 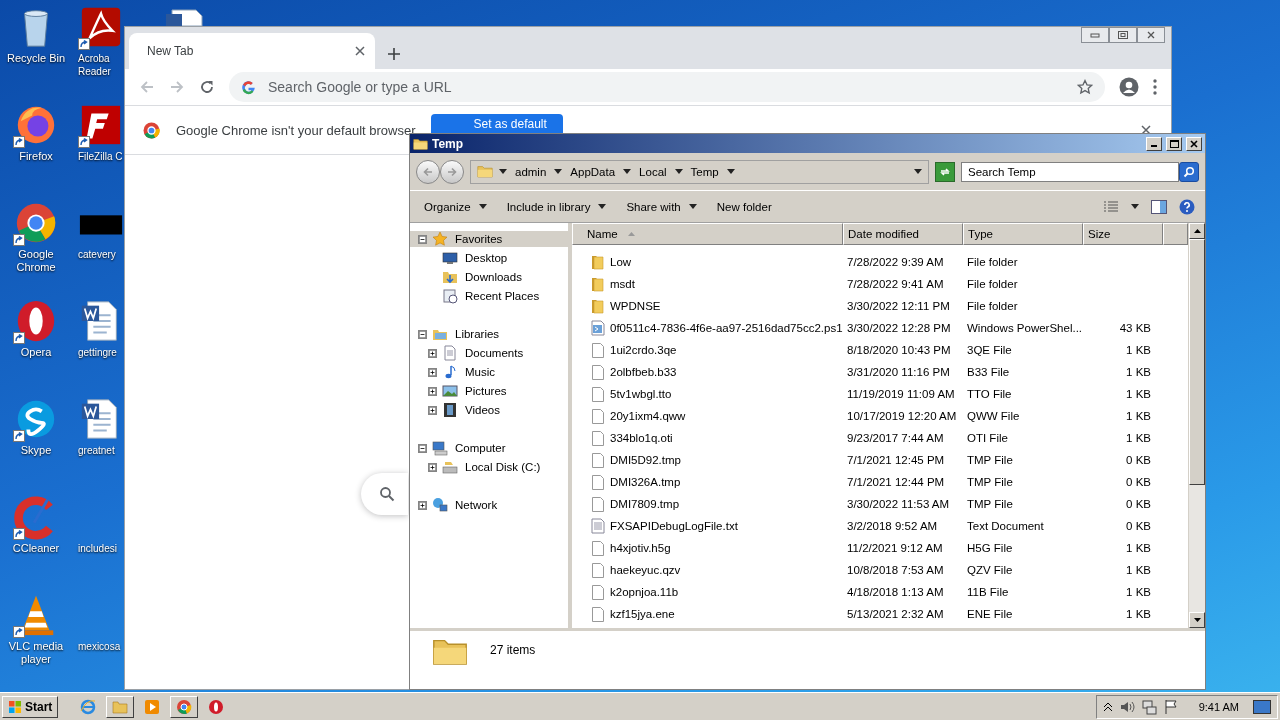 What do you see at coordinates (489, 391) in the screenshot?
I see `tree-item: Pictures` at bounding box center [489, 391].